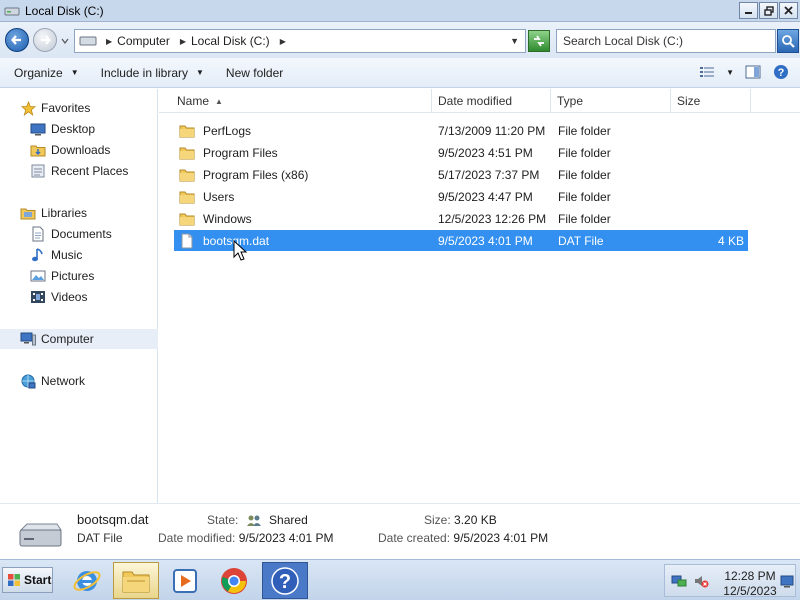 The width and height of the screenshot is (800, 600). What do you see at coordinates (485, 152) in the screenshot?
I see `file-date: 9/5/2023 4:51 PM` at bounding box center [485, 152].